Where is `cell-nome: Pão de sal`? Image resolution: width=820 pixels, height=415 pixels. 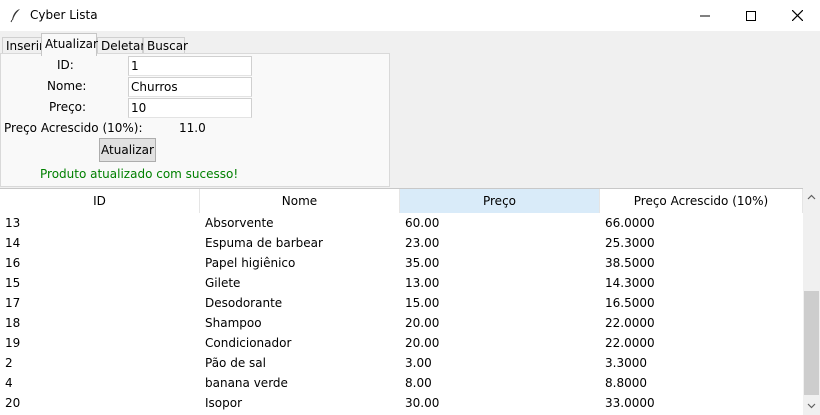 cell-nome: Pão de sal is located at coordinates (235, 363).